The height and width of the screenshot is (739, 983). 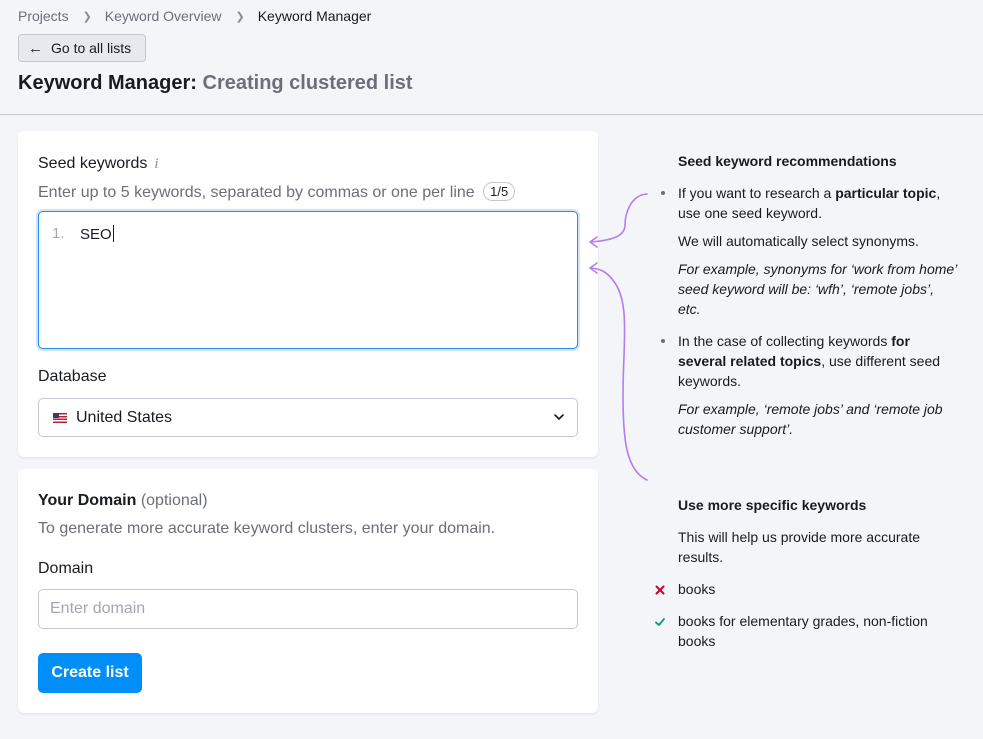 I want to click on tip-text: In the case of collecting keywords, so click(x=785, y=341).